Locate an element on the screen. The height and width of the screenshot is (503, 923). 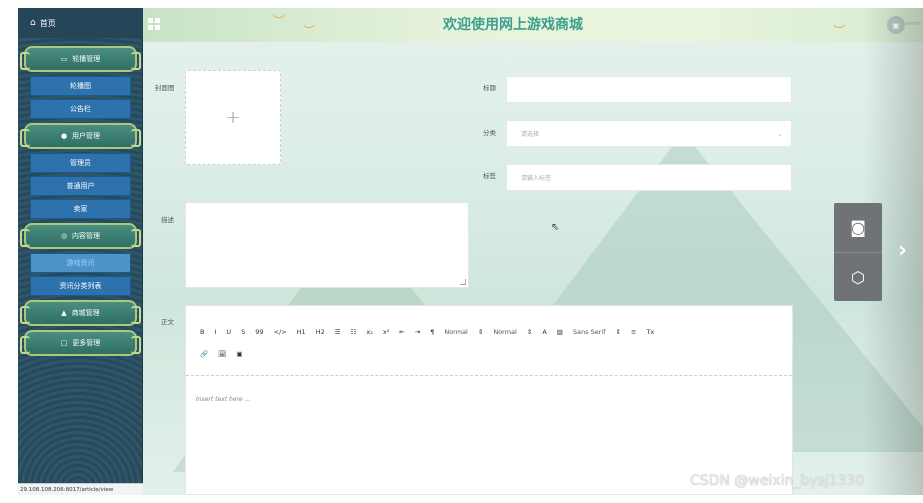
plus-icon: + is located at coordinates (233, 117).